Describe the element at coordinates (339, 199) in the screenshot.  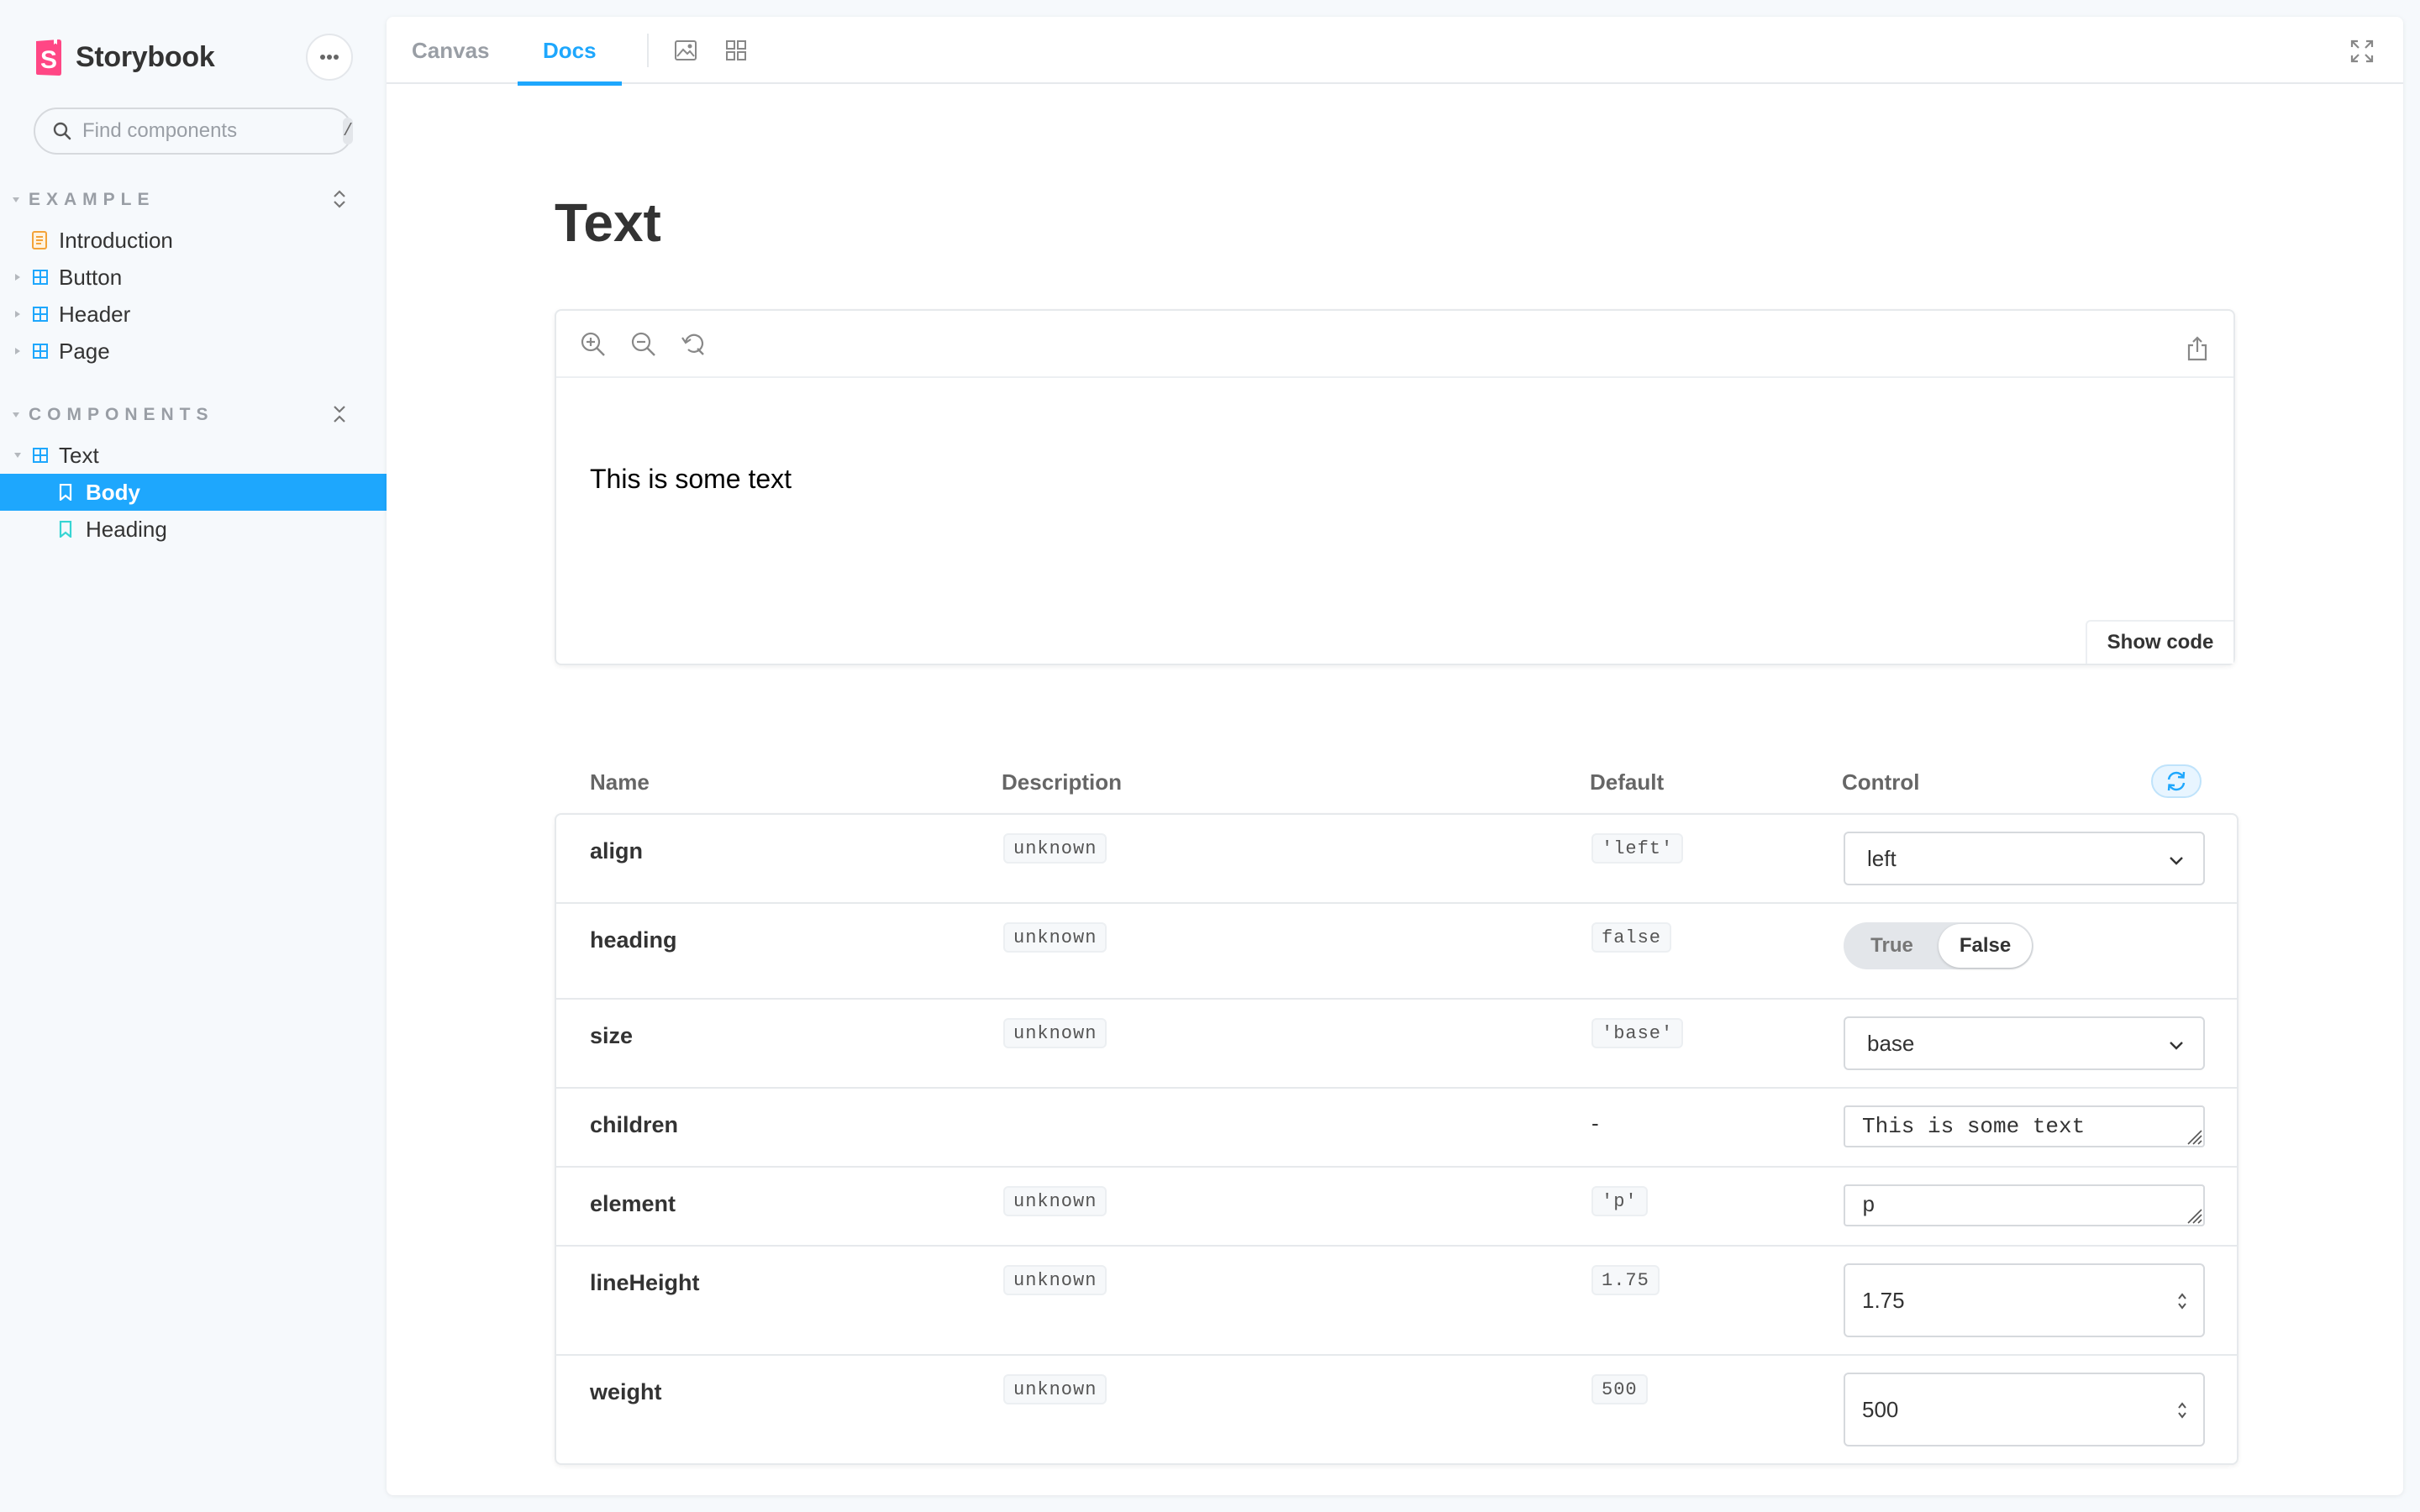
I see `expand-all-icon` at that location.